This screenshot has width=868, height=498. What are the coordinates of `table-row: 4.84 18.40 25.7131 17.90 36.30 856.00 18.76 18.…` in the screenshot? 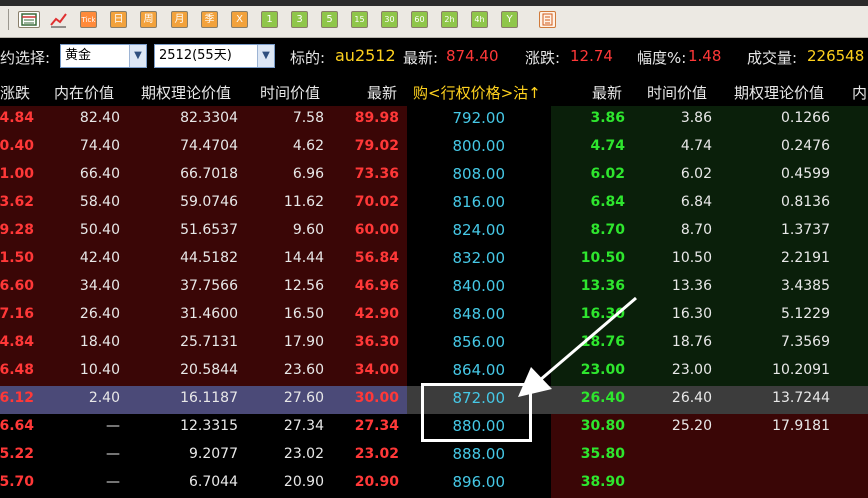 It's located at (434, 344).